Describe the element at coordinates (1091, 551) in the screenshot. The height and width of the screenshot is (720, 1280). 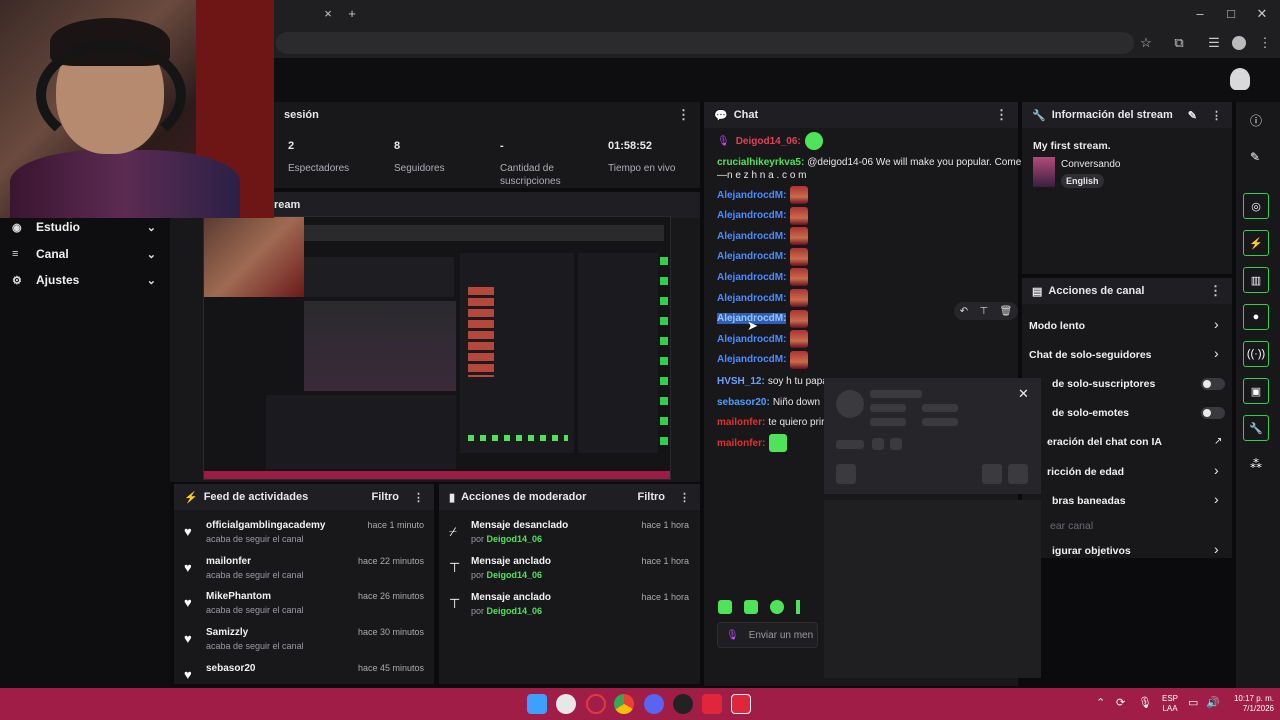
I see `action-set-goals: igurar objetivos` at that location.